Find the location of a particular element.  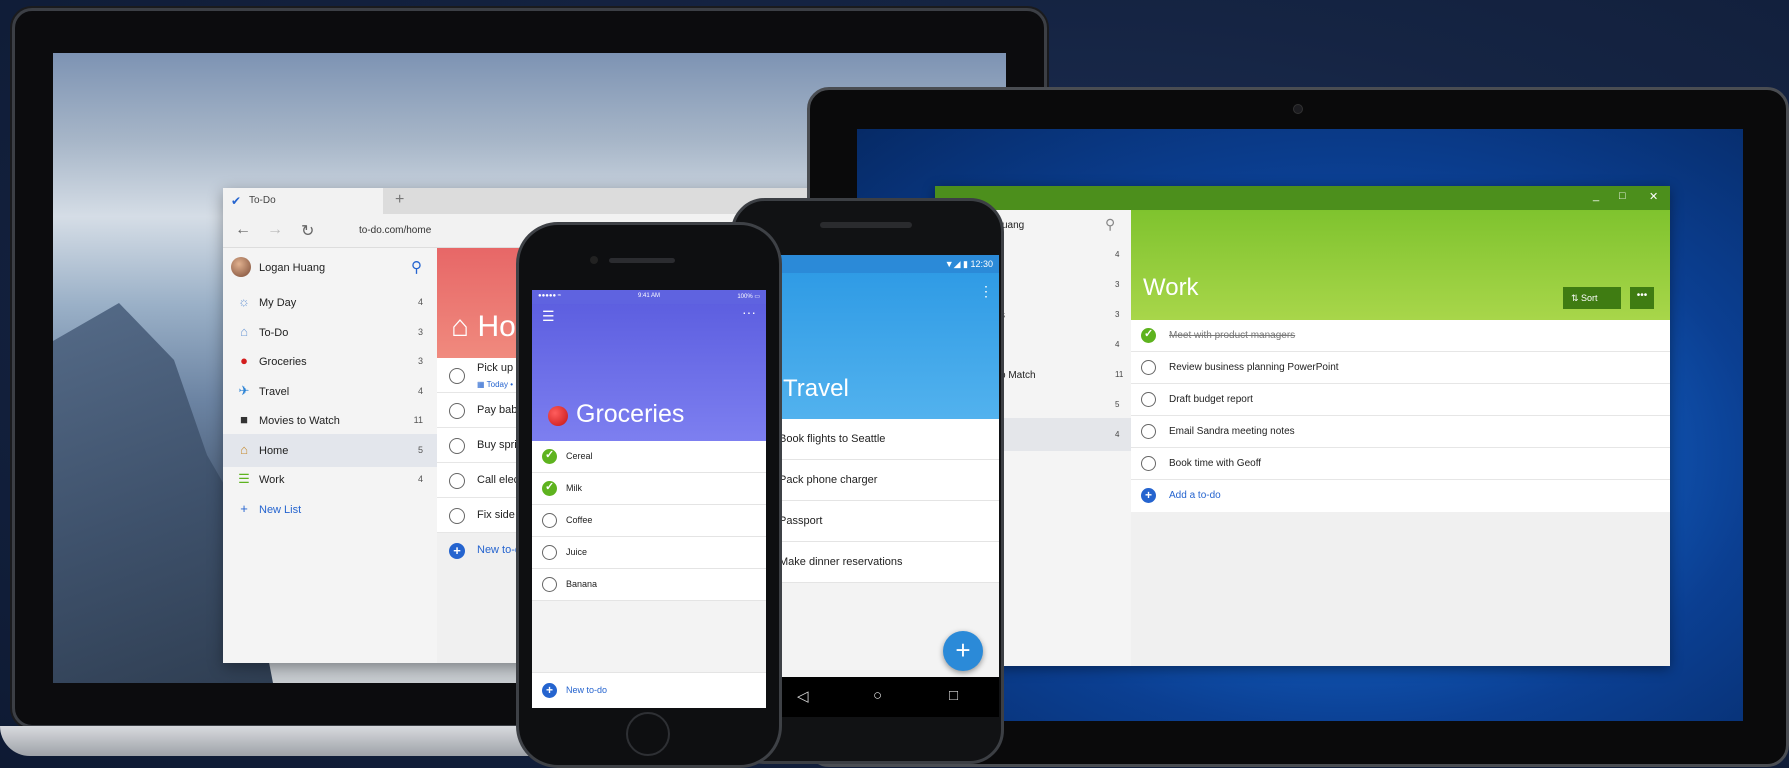

sidebar-item: ☼ My Day 4 is located at coordinates (330, 302).